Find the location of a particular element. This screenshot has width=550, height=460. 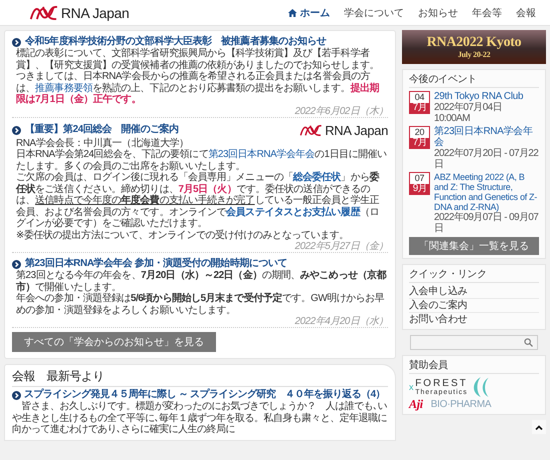

event-banner: RNA2022 Kyoto July 20-22 is located at coordinates (474, 47).